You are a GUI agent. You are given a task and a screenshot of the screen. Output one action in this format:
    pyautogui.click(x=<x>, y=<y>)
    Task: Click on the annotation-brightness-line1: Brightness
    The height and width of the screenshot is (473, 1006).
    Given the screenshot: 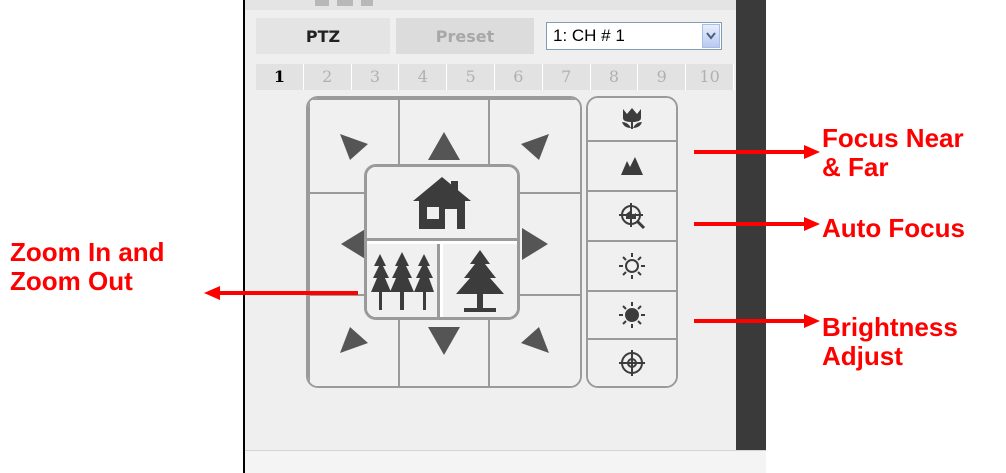 What is the action you would take?
    pyautogui.click(x=890, y=327)
    